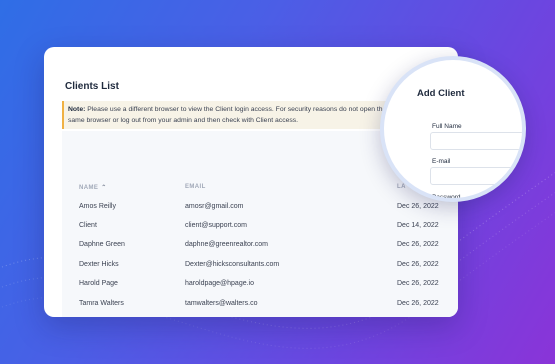 The width and height of the screenshot is (555, 364). What do you see at coordinates (216, 225) in the screenshot?
I see `client-email: client@support.com` at bounding box center [216, 225].